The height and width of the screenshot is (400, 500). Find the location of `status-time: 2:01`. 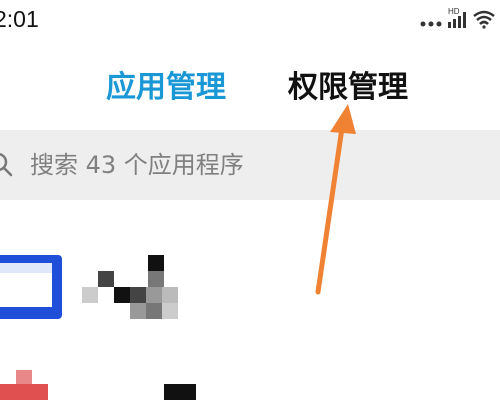

status-time: 2:01 is located at coordinates (19, 19).